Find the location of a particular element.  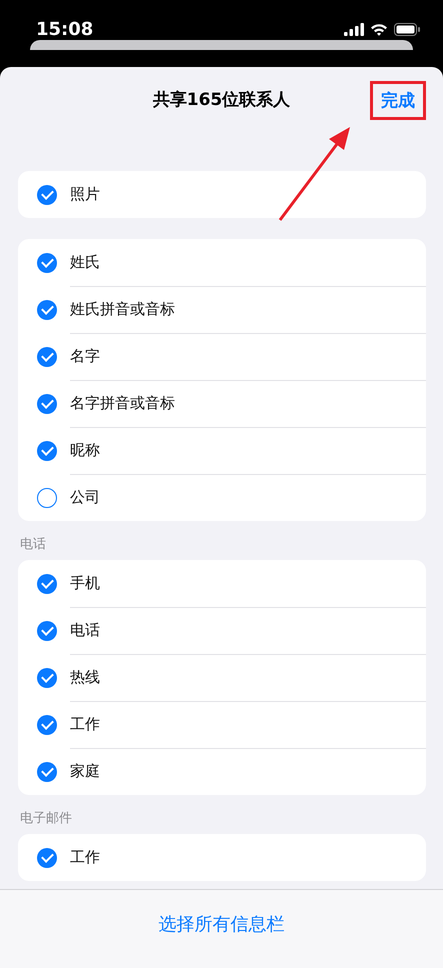

field-label: 姓氏拼音或音标 is located at coordinates (122, 309).